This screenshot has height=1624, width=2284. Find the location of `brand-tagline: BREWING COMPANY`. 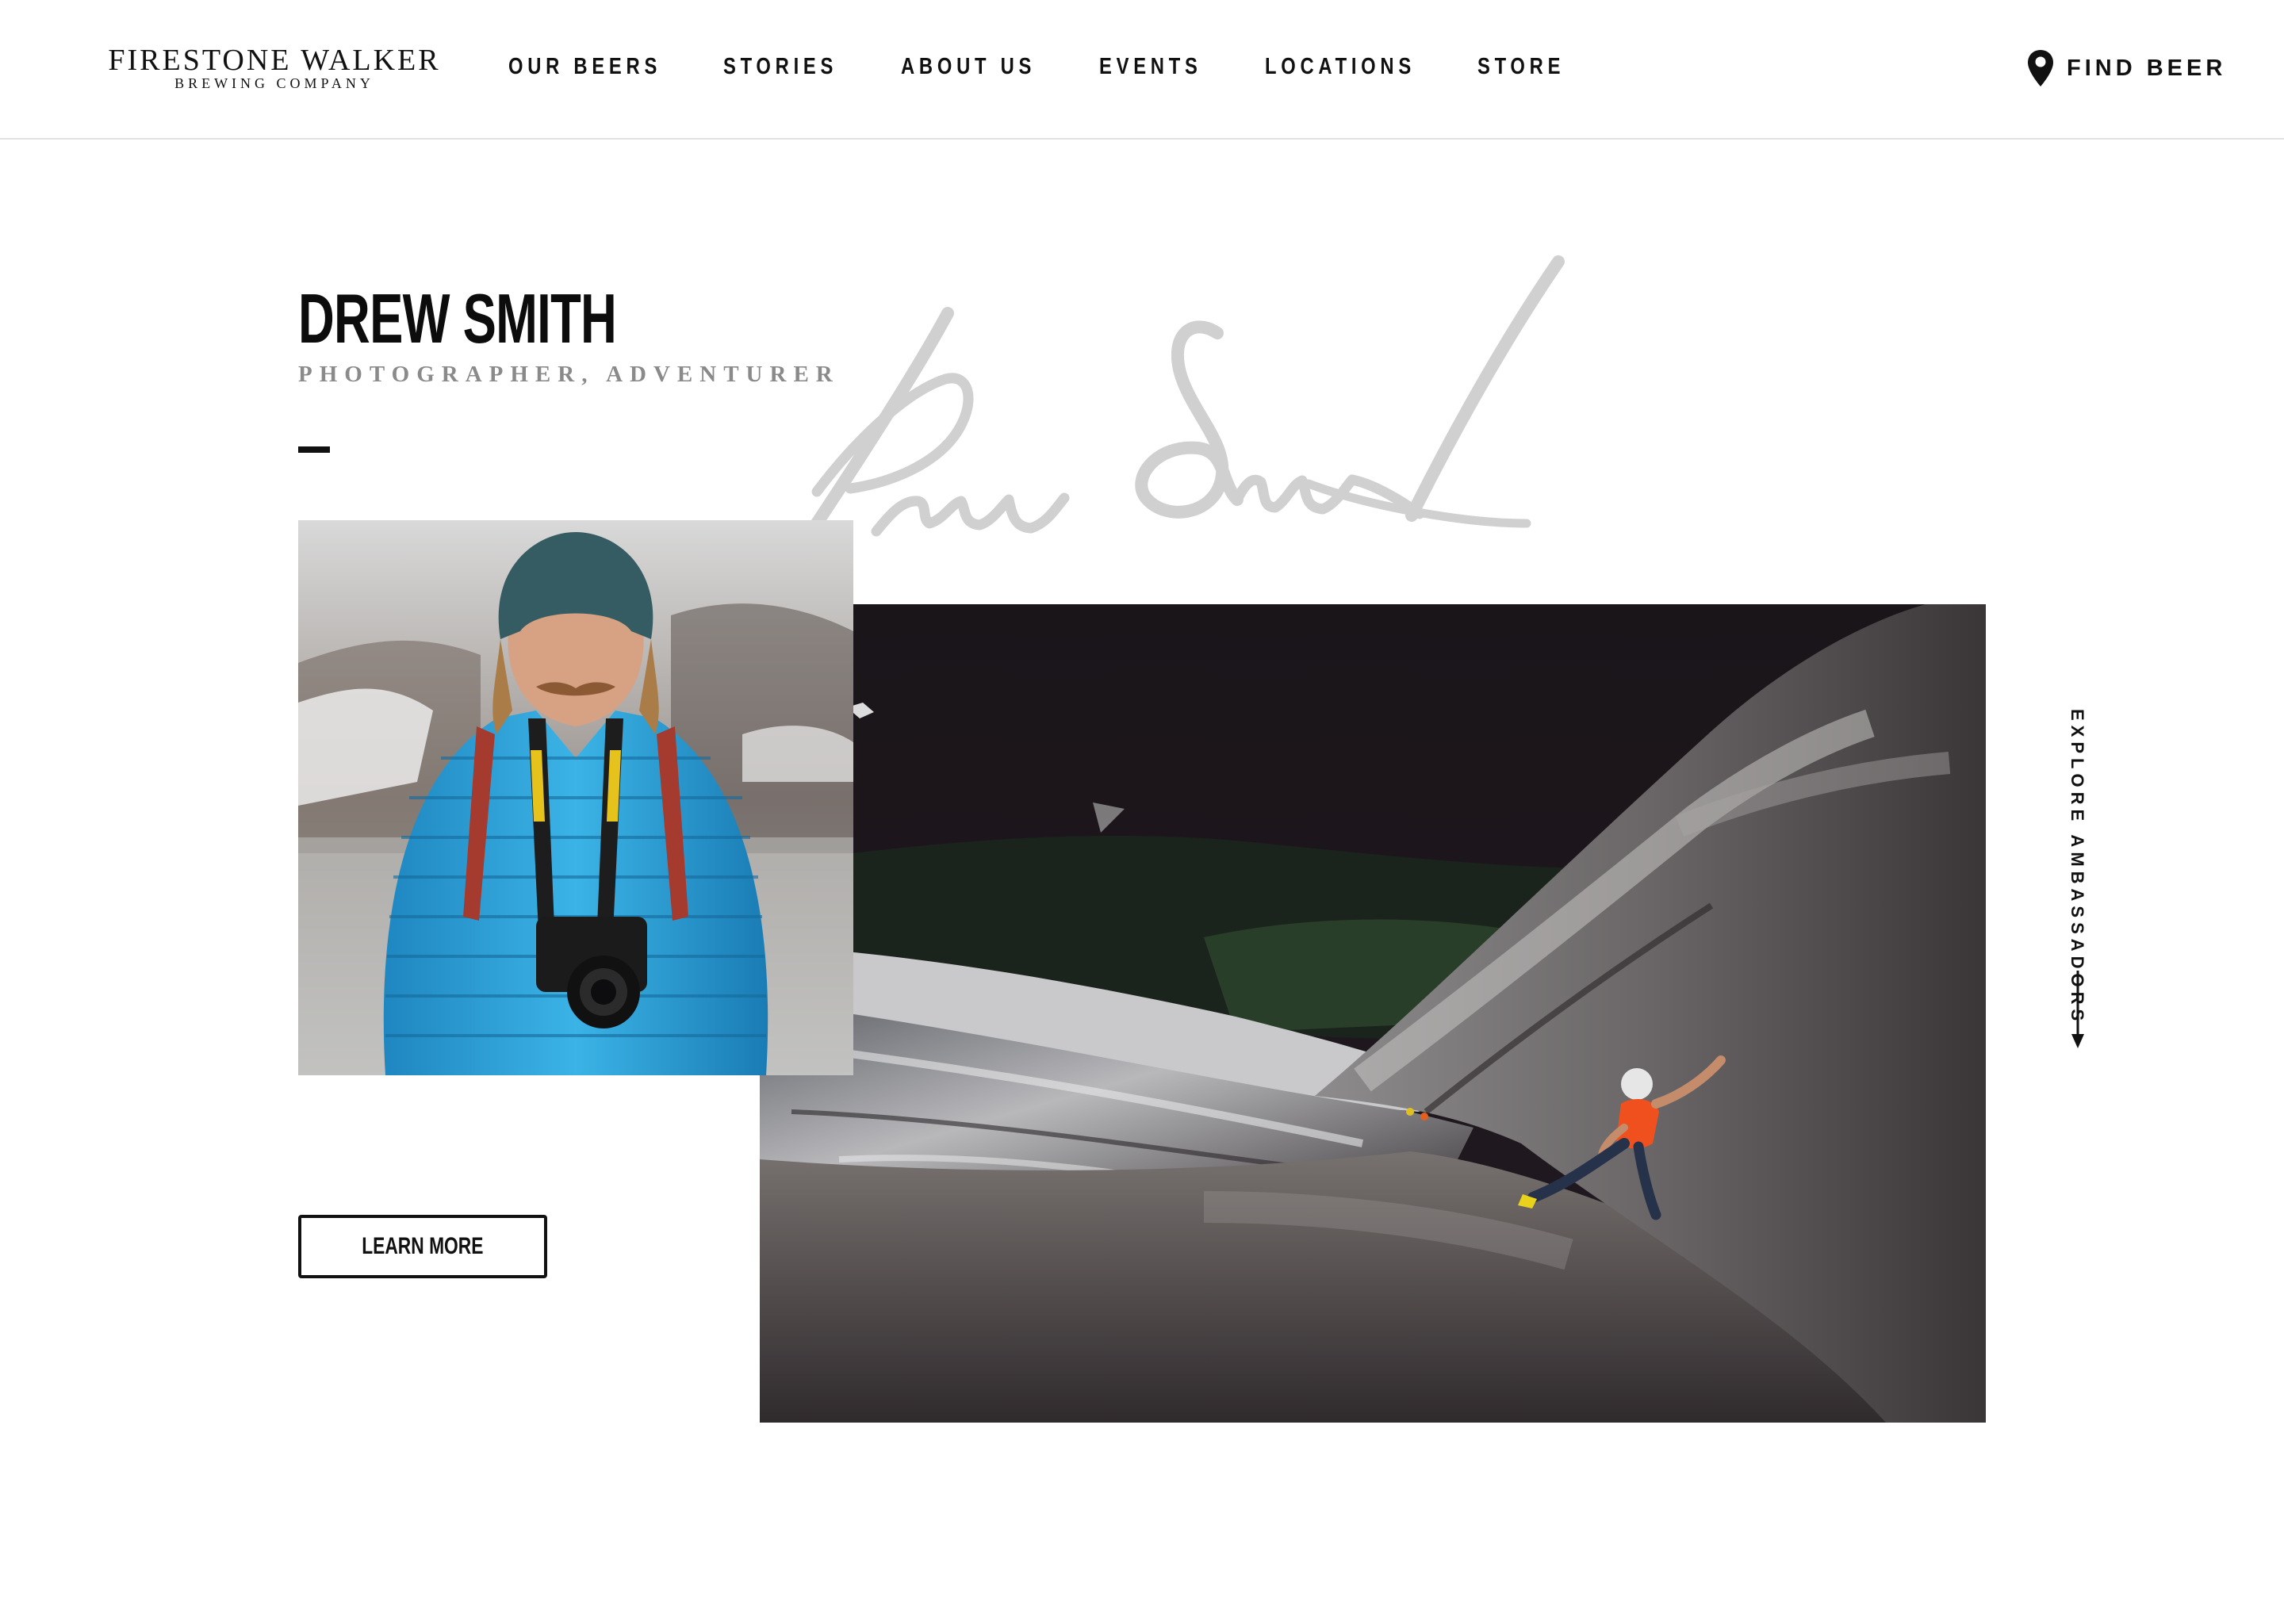

brand-tagline: BREWING COMPANY is located at coordinates (274, 83).